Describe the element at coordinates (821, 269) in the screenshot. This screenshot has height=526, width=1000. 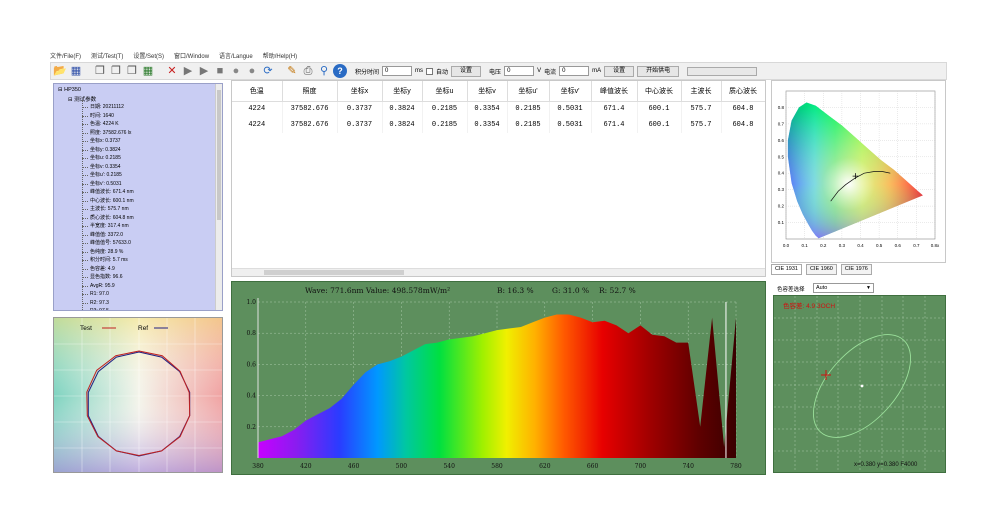
I see `tab-cie-1: CIE 1960` at that location.